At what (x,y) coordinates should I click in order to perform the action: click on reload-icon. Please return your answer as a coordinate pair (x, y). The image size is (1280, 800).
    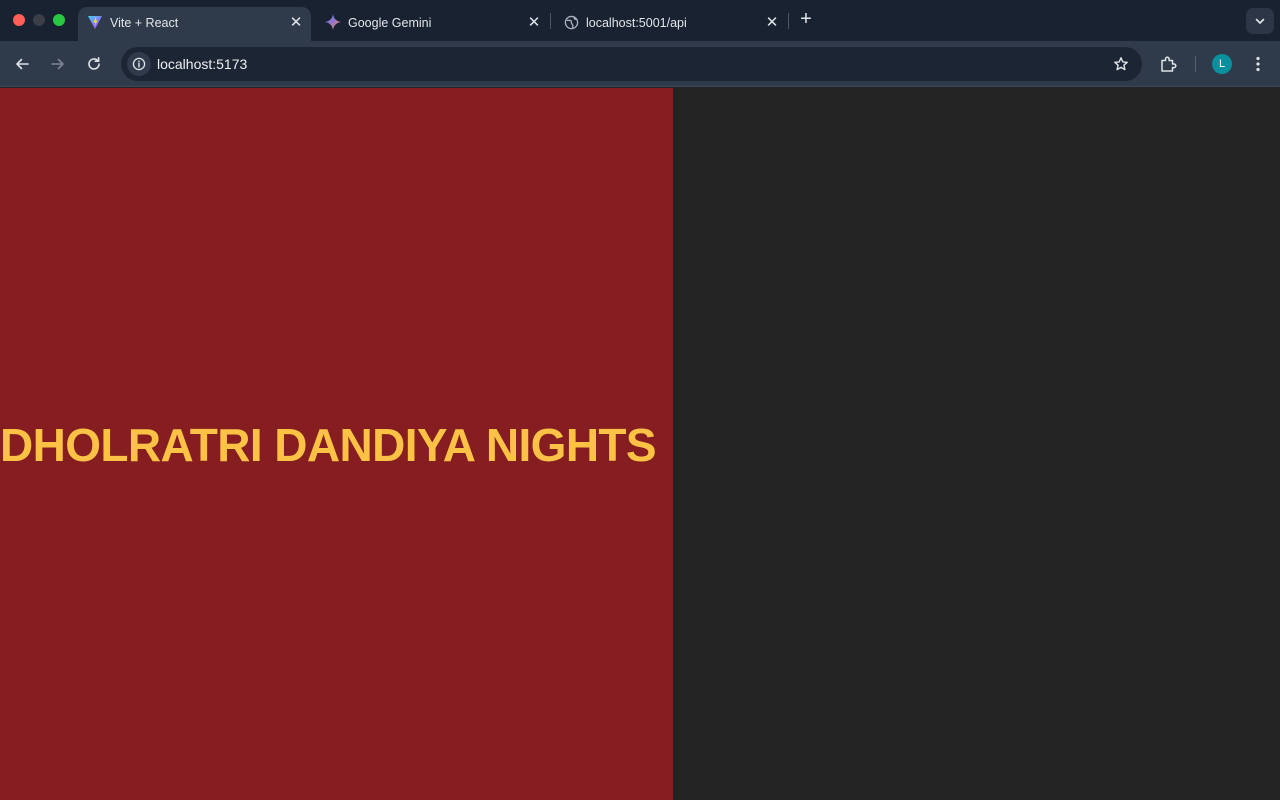
    Looking at the image, I should click on (94, 63).